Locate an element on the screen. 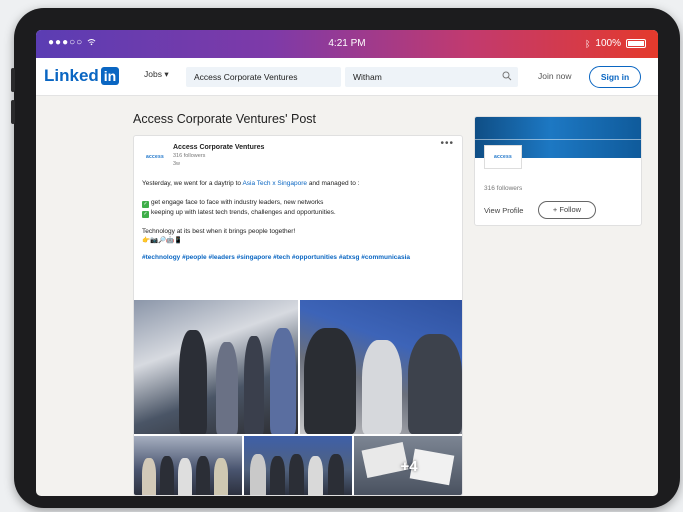  more-photos-count: +4 is located at coordinates (408, 466).